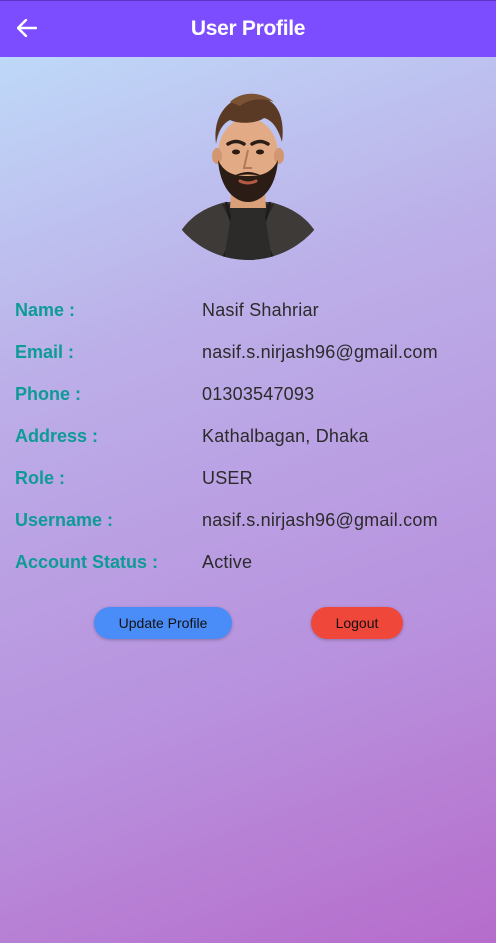  I want to click on logout-button: Logout, so click(357, 623).